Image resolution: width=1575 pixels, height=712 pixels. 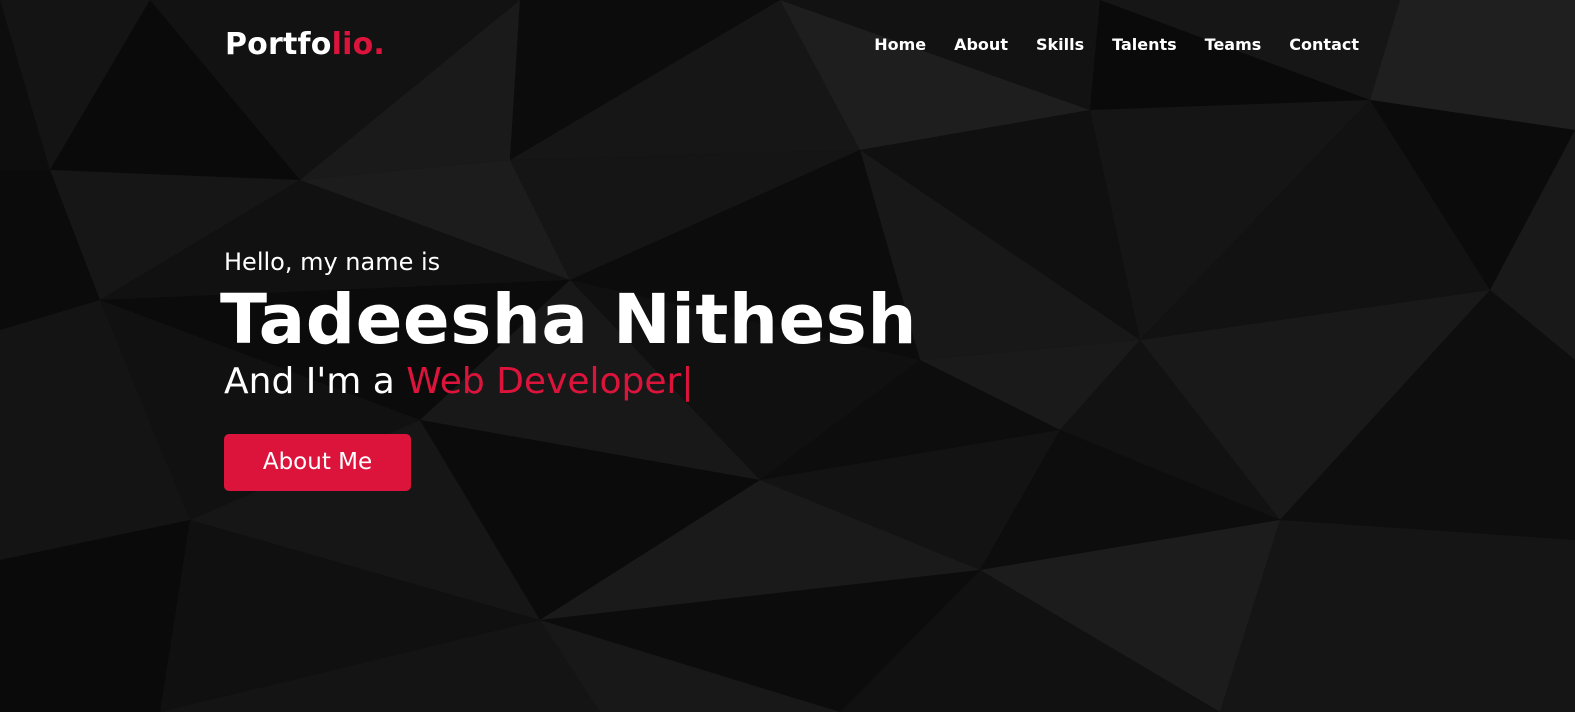 I want to click on hero-role-typed: Web Developer, so click(x=544, y=381).